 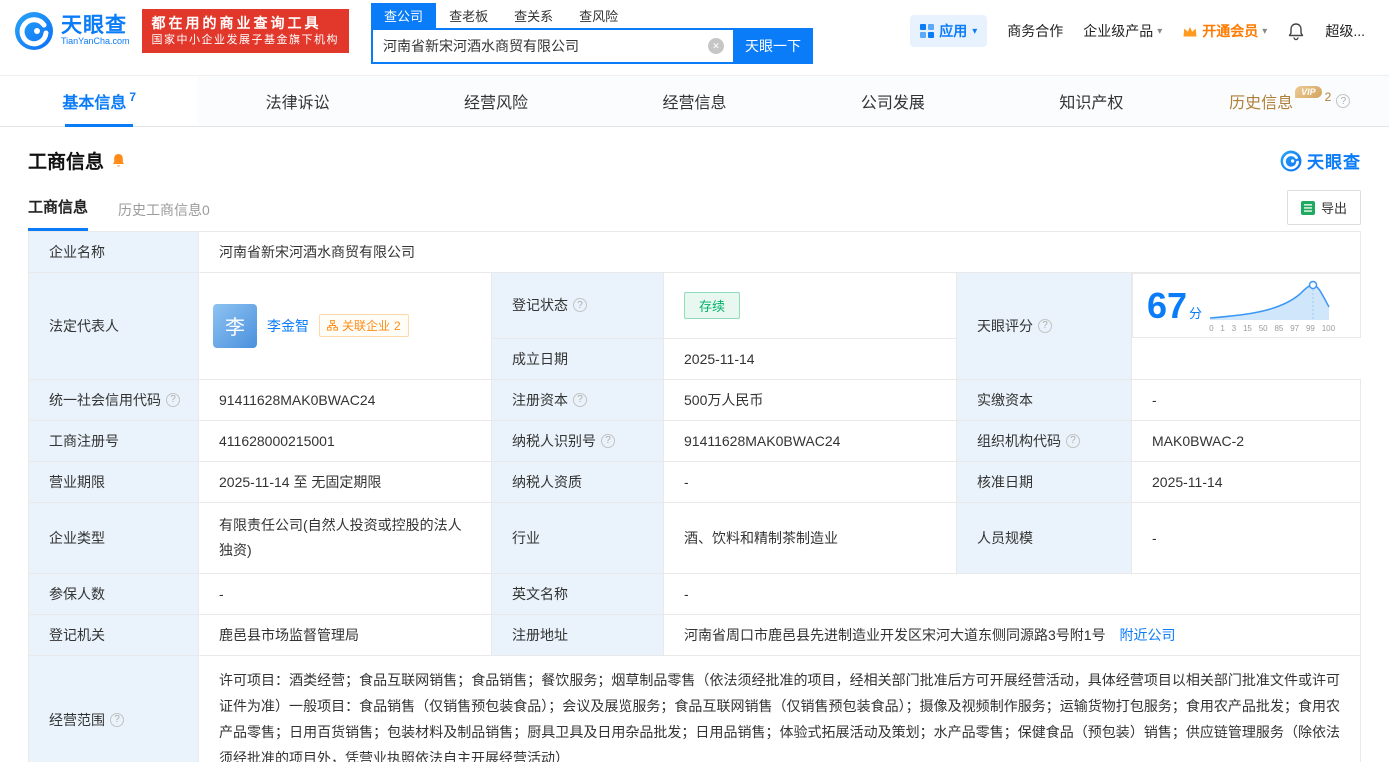 I want to click on apps-label: 应用, so click(x=953, y=31).